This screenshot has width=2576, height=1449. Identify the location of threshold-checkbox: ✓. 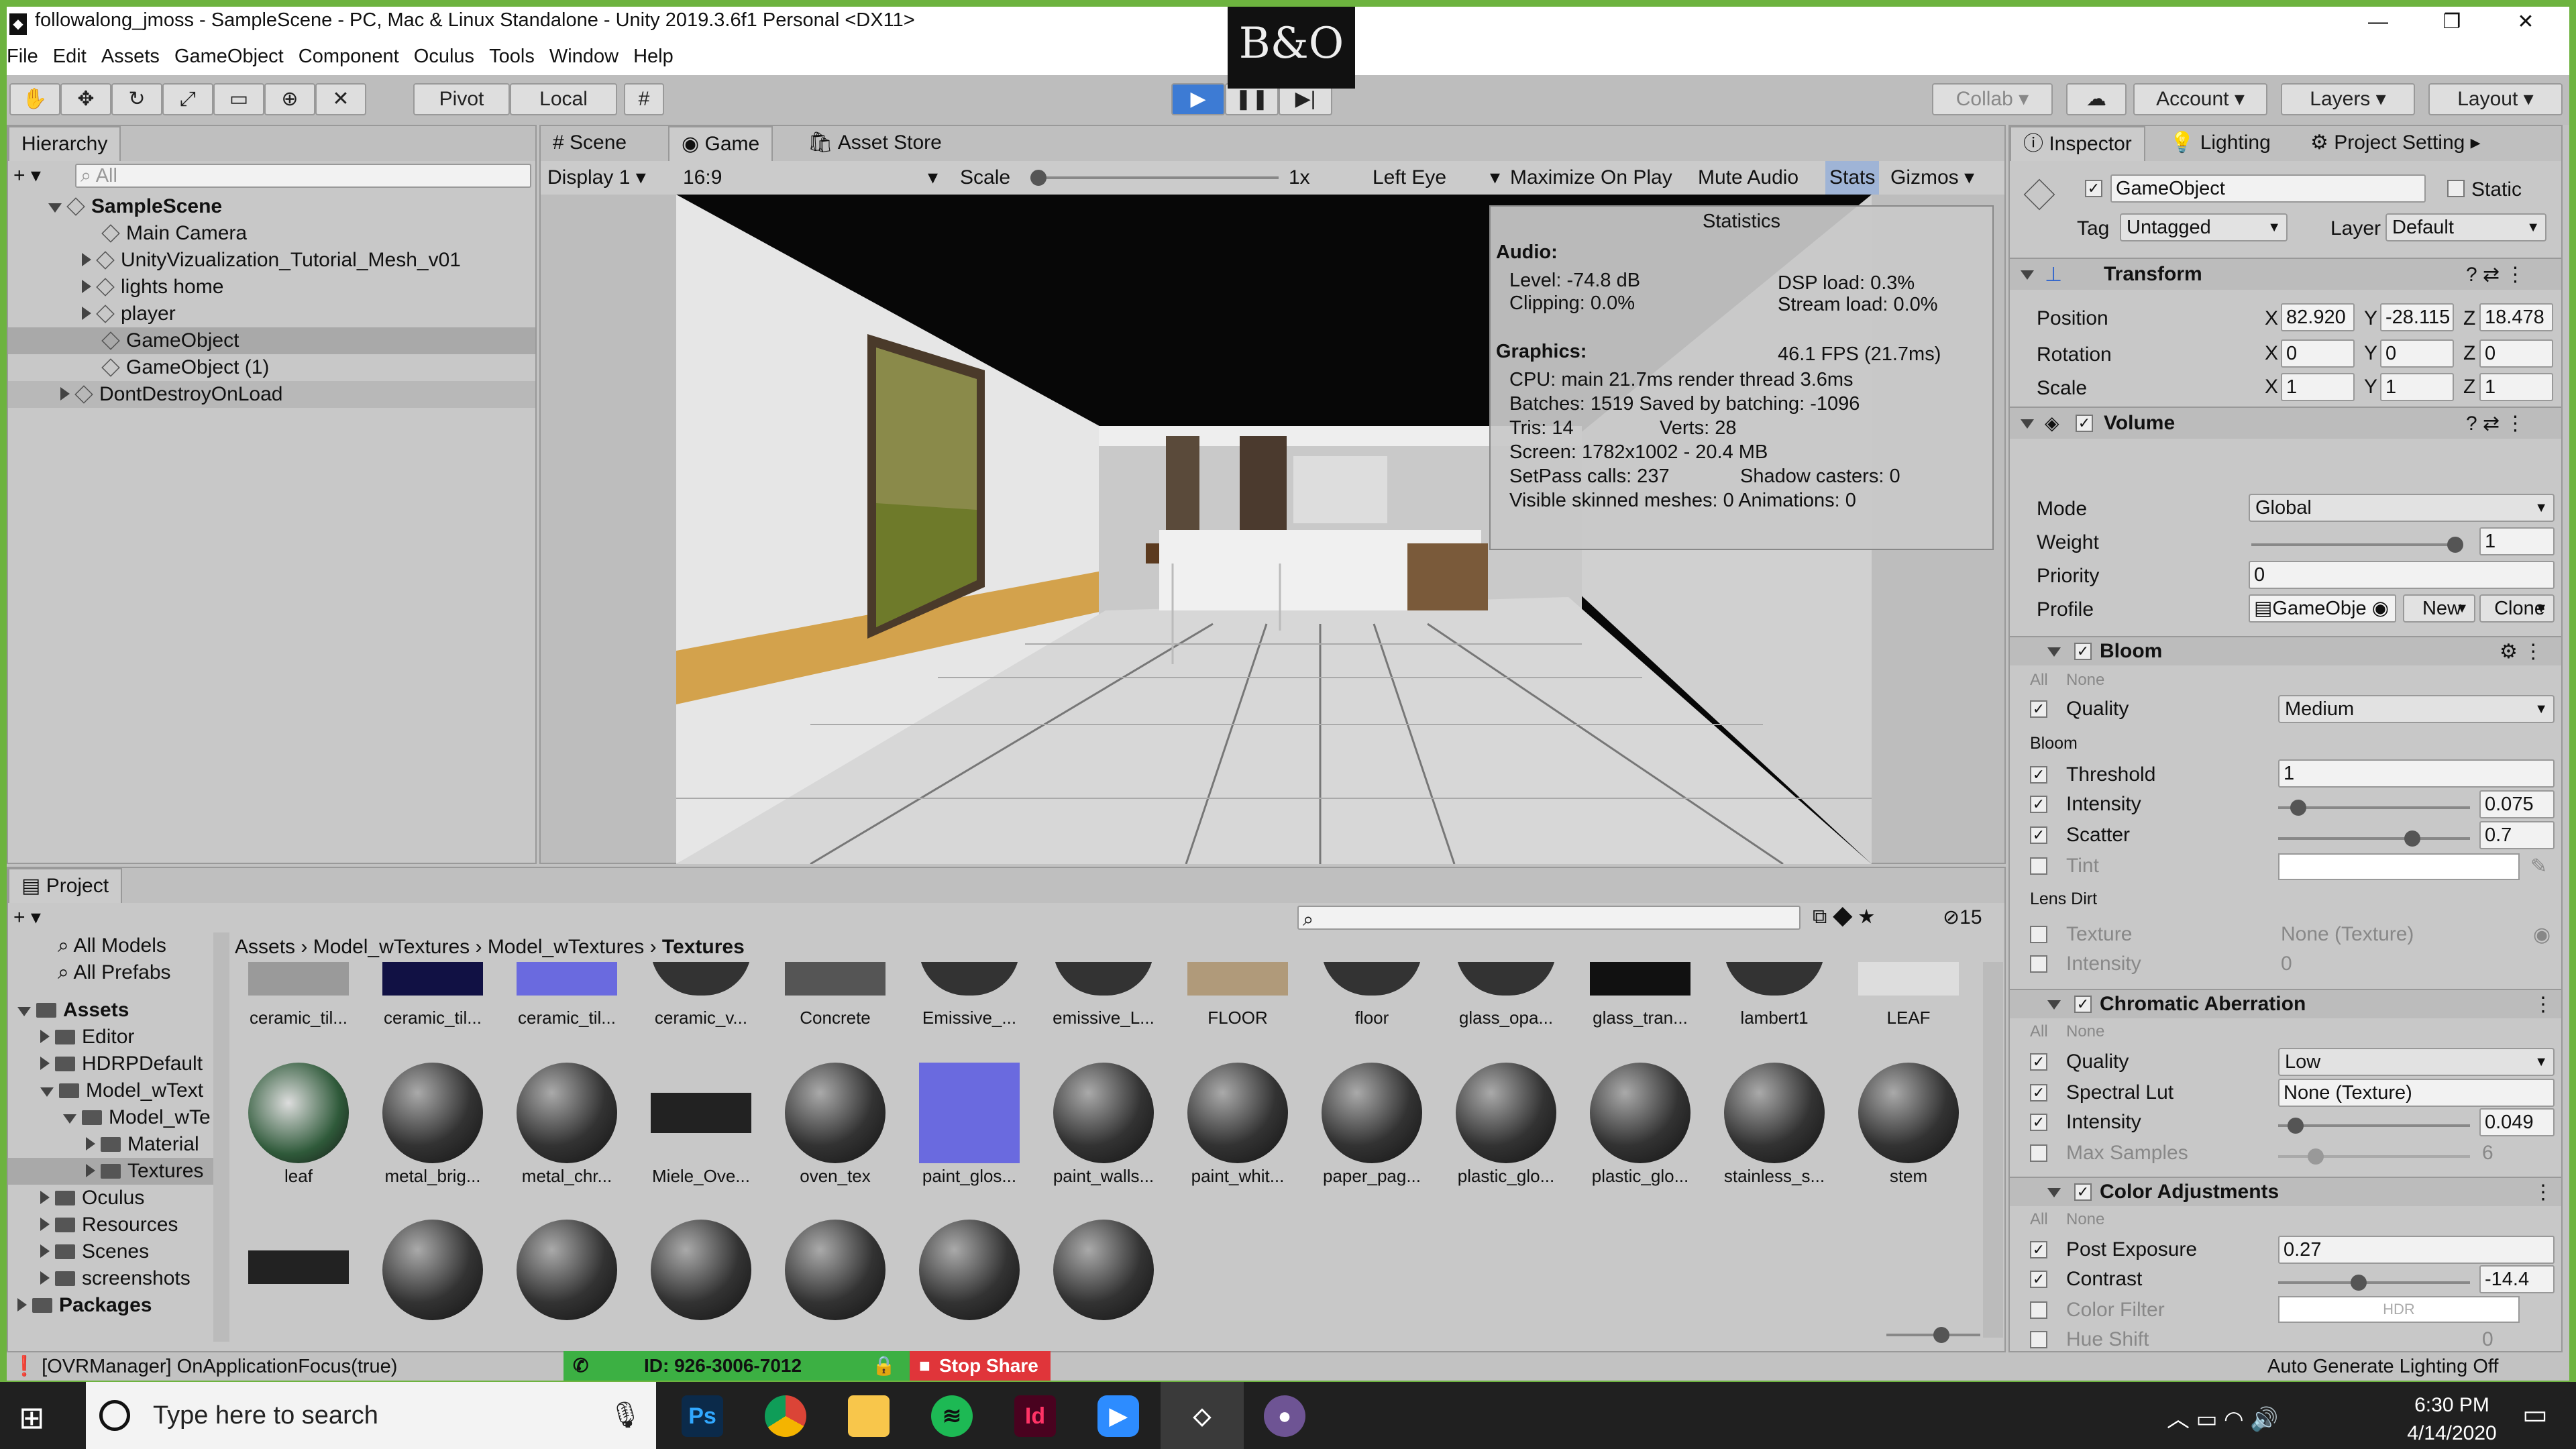
(2038, 775).